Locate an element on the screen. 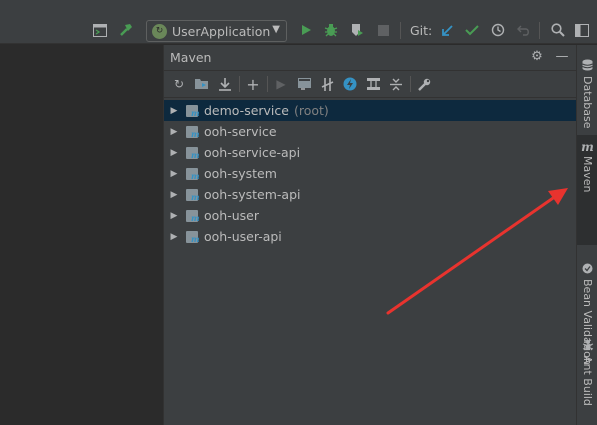 Image resolution: width=597 pixels, height=425 pixels. build-hammer-icon is located at coordinates (126, 30).